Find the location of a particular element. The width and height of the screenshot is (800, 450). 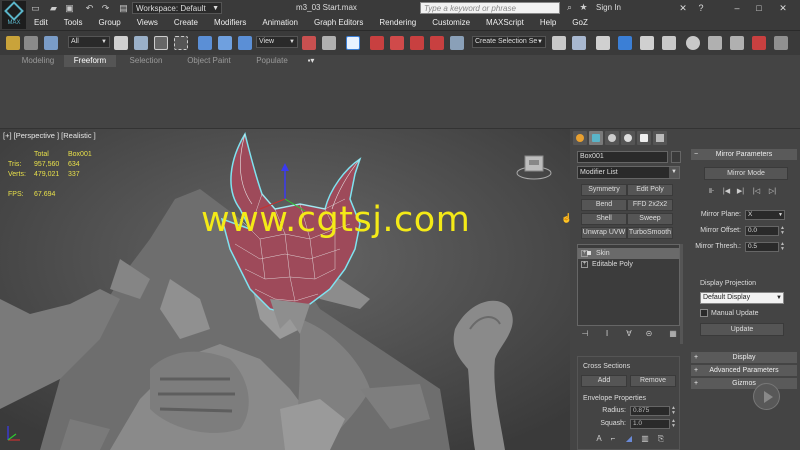

named-selection-dropdown: Create Selection Se ▼ is located at coordinates (509, 42).